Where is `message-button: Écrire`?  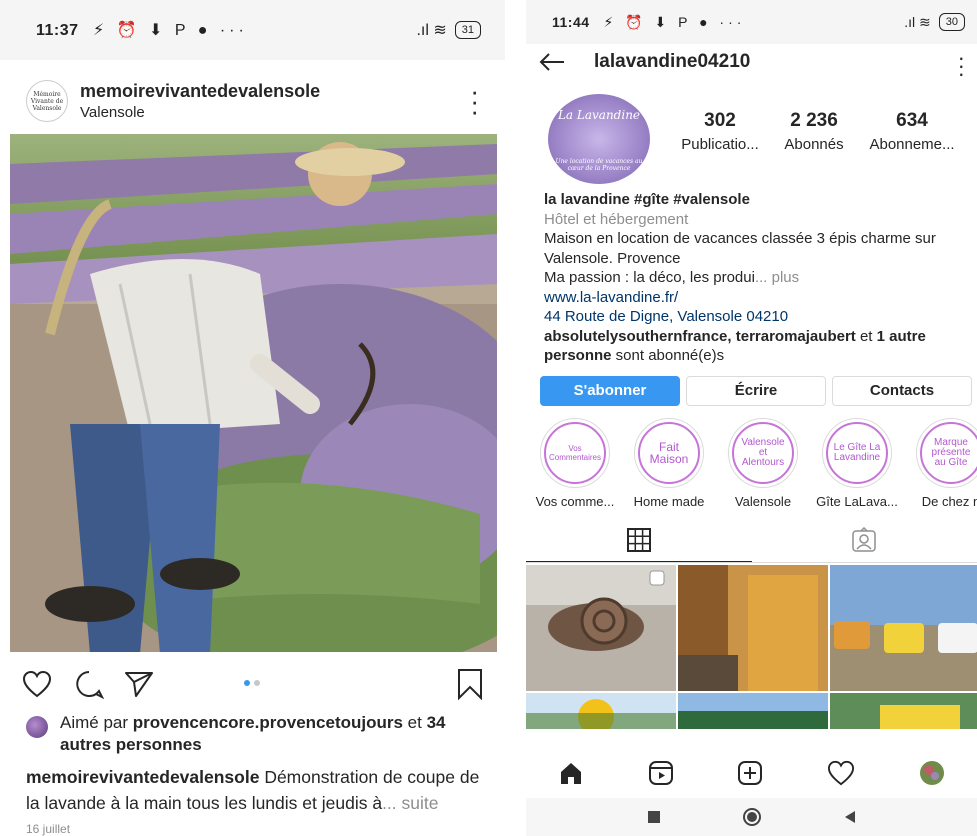
message-button: Écrire is located at coordinates (756, 390).